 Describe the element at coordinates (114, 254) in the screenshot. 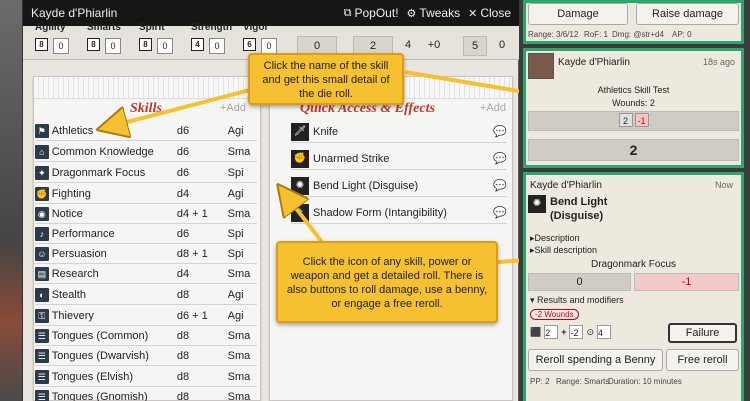

I see `skill-name: Persuasion` at that location.